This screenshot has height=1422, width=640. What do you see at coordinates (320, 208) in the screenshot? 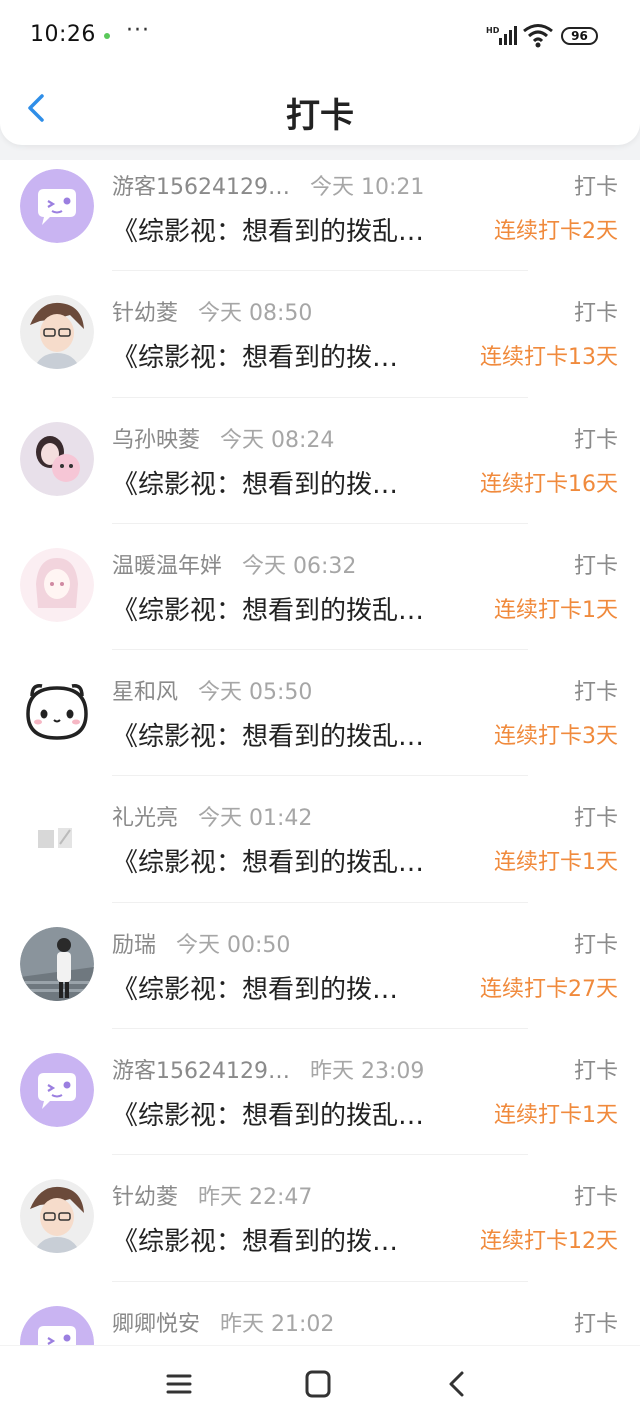
I see `list-item: 游客15624129… 今天 10:21 打卡《综影视：想看到的拨乱… 连续打卡2天` at bounding box center [320, 208].